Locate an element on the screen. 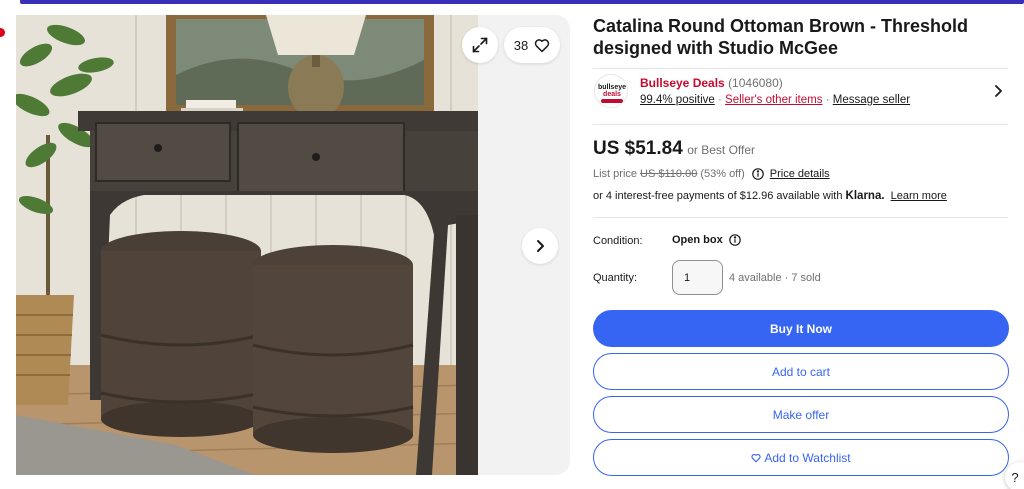 The width and height of the screenshot is (1024, 489). expand-icon is located at coordinates (480, 45).